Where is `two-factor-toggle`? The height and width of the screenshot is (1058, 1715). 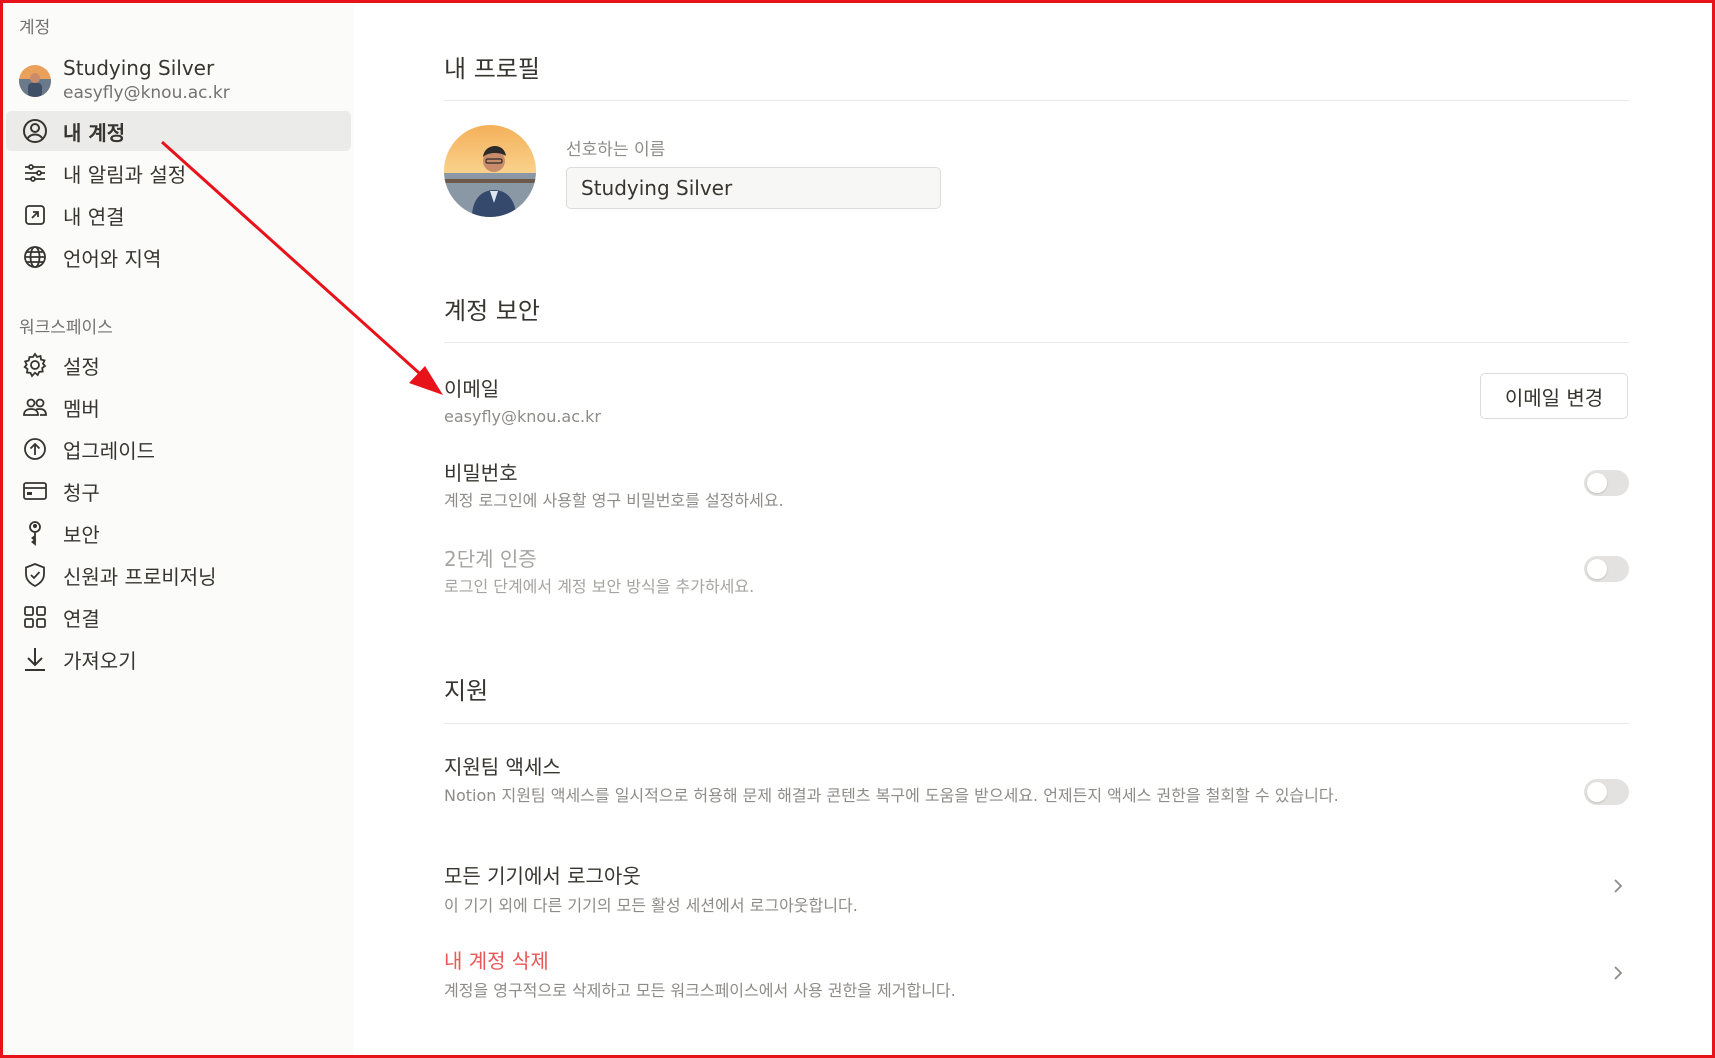
two-factor-toggle is located at coordinates (1606, 569).